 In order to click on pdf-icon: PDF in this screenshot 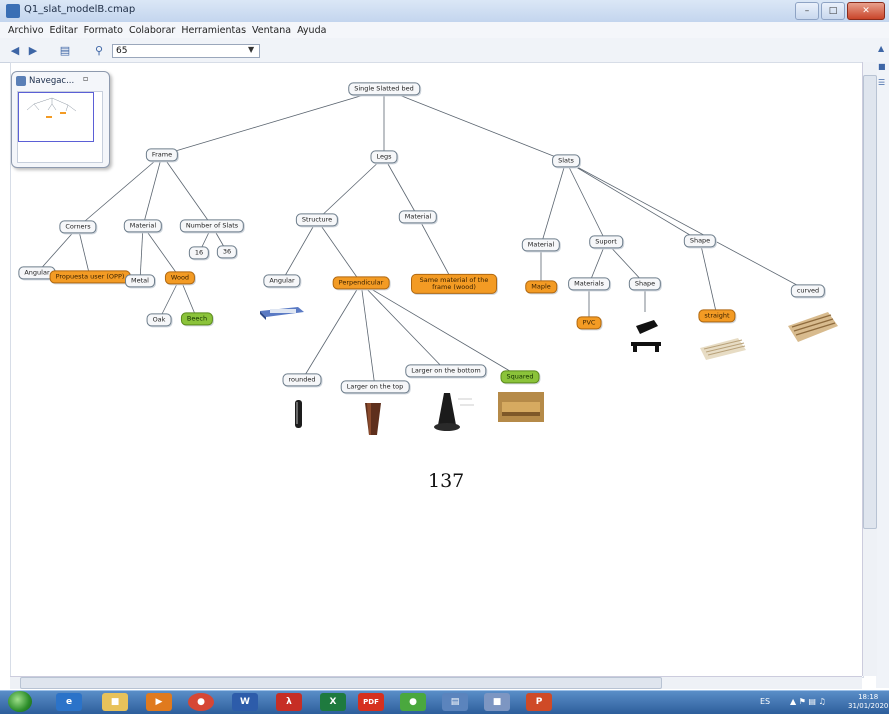, I will do `click(371, 702)`.